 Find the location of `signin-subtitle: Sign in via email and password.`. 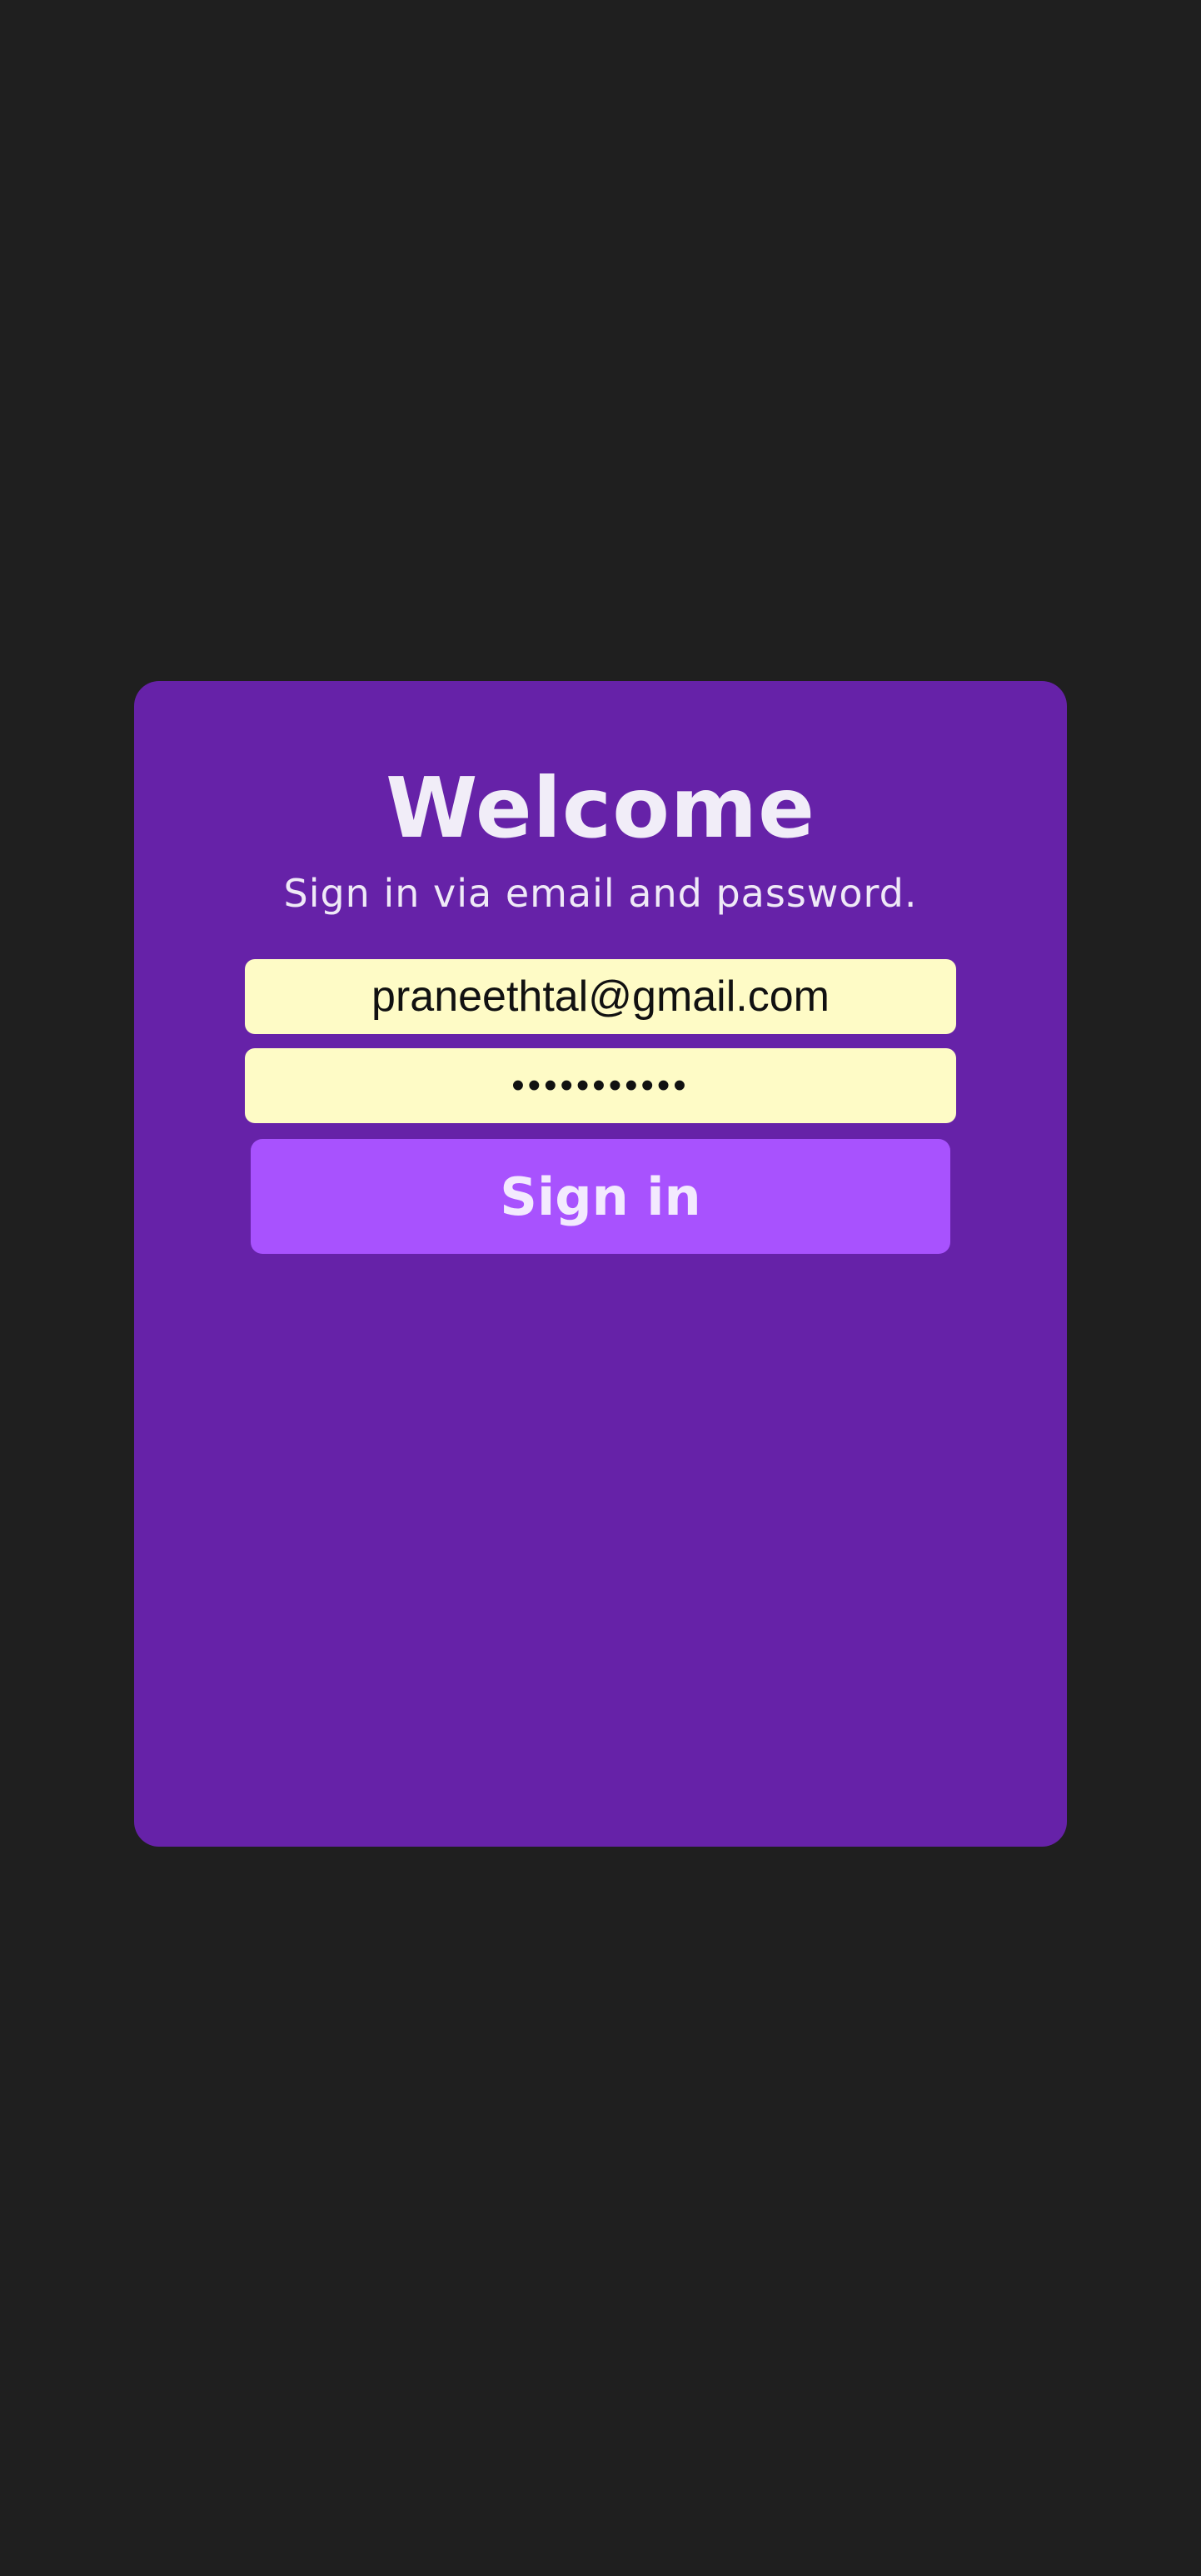

signin-subtitle: Sign in via email and password. is located at coordinates (600, 893).